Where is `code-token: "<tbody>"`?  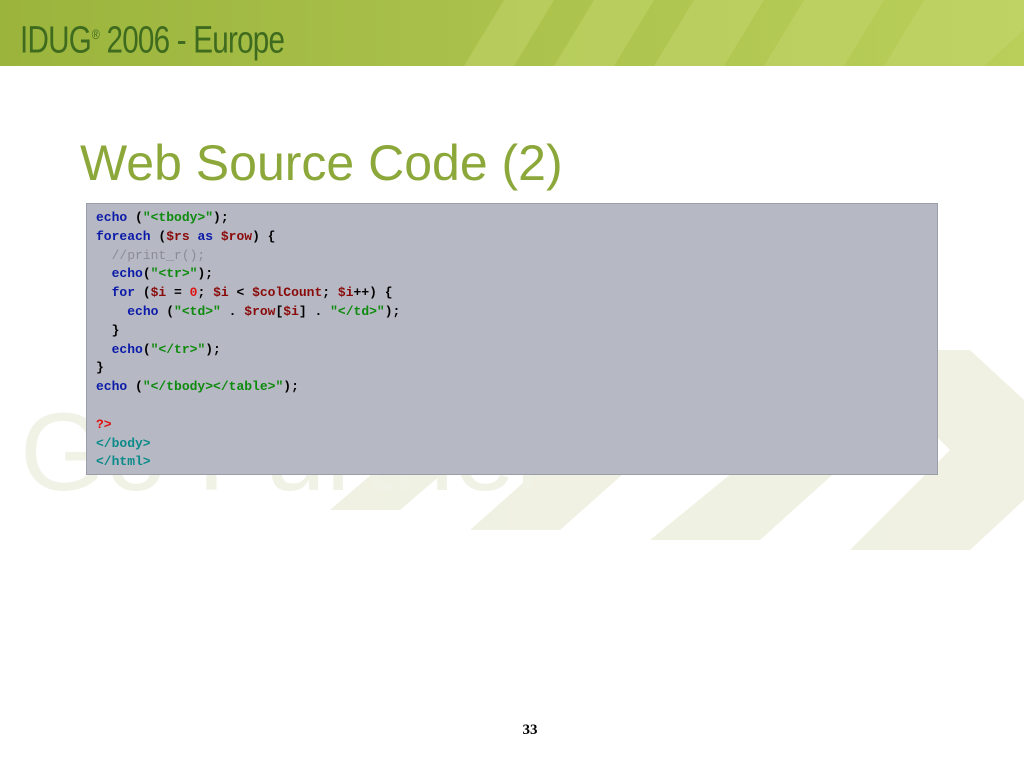
code-token: "<tbody>" is located at coordinates (178, 217).